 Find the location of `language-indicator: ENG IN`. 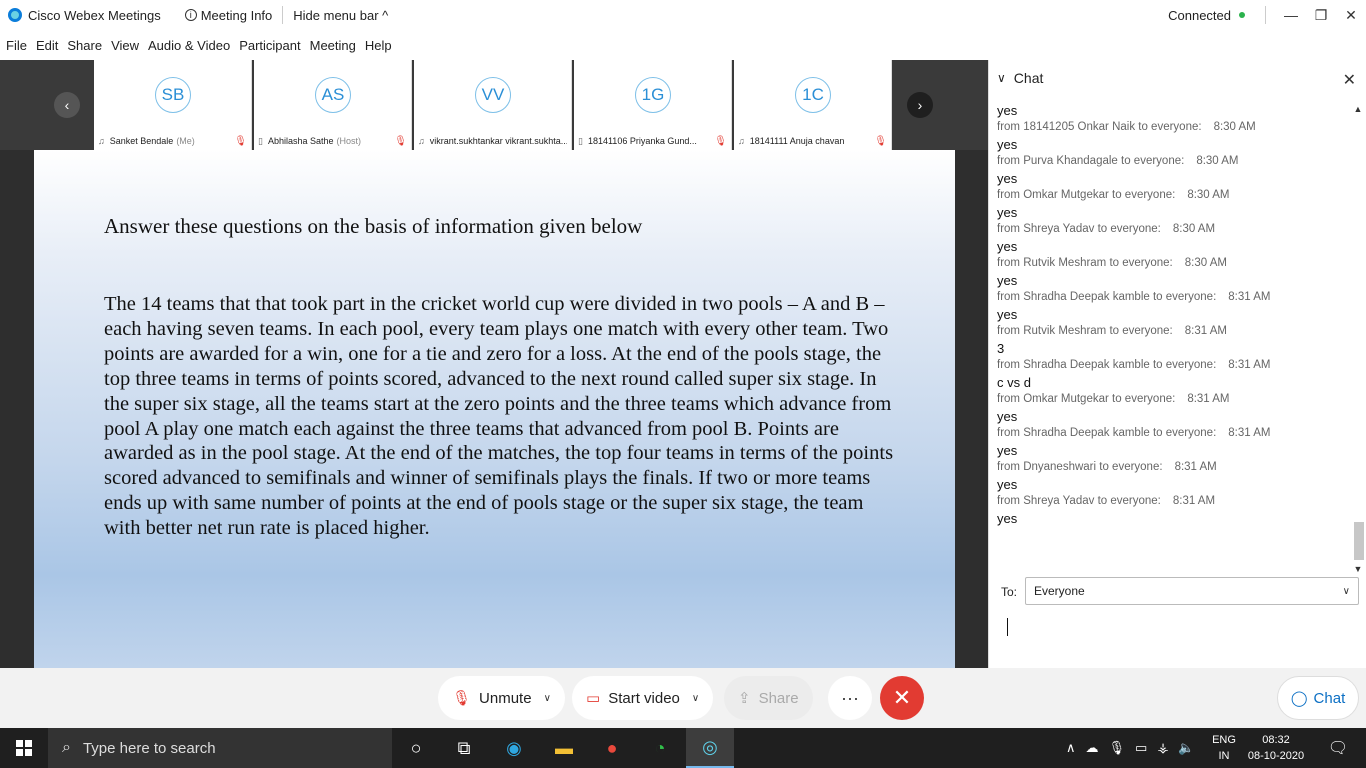

language-indicator: ENG IN is located at coordinates (1224, 748).